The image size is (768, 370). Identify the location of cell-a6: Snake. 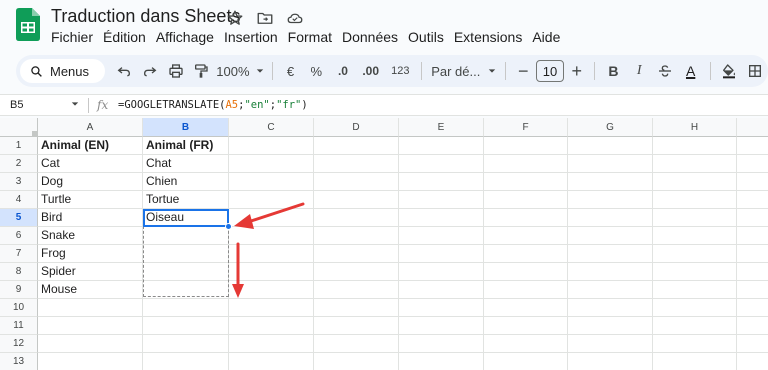
(90, 236).